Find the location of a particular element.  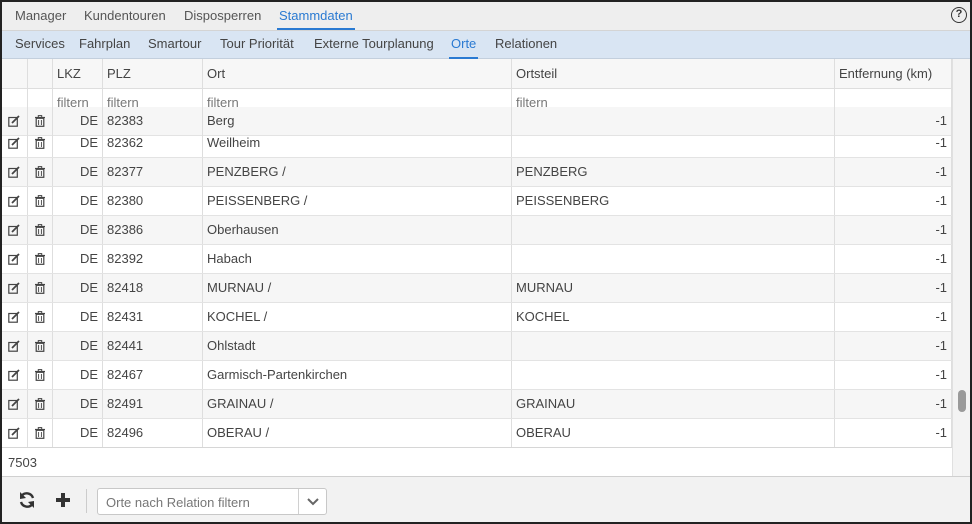

tab-kundentouren: Kundentouren is located at coordinates (125, 15).